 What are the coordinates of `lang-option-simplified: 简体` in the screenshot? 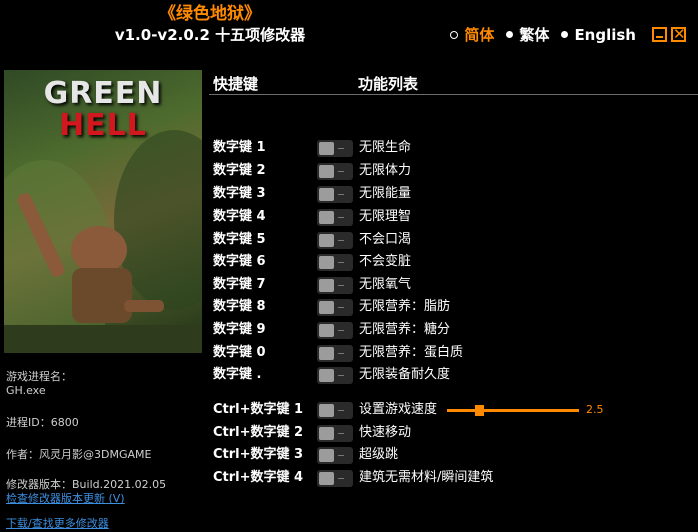 It's located at (472, 34).